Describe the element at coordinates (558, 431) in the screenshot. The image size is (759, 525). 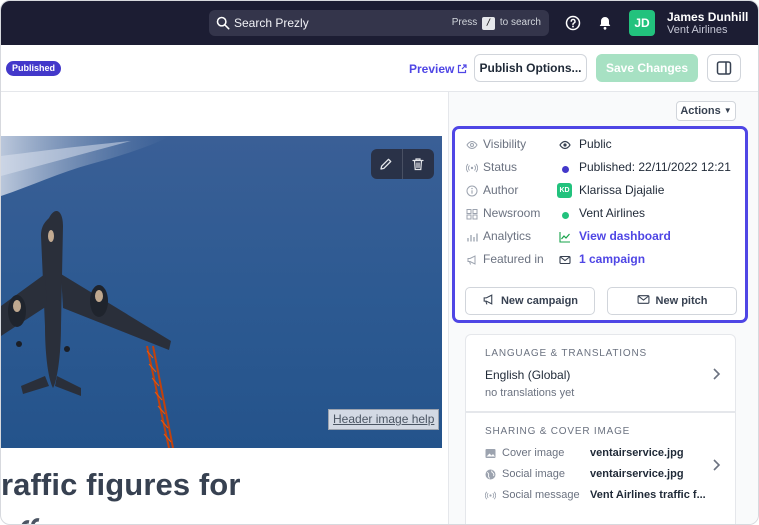
I see `section-title: SHARING & COVER IMAGE` at that location.